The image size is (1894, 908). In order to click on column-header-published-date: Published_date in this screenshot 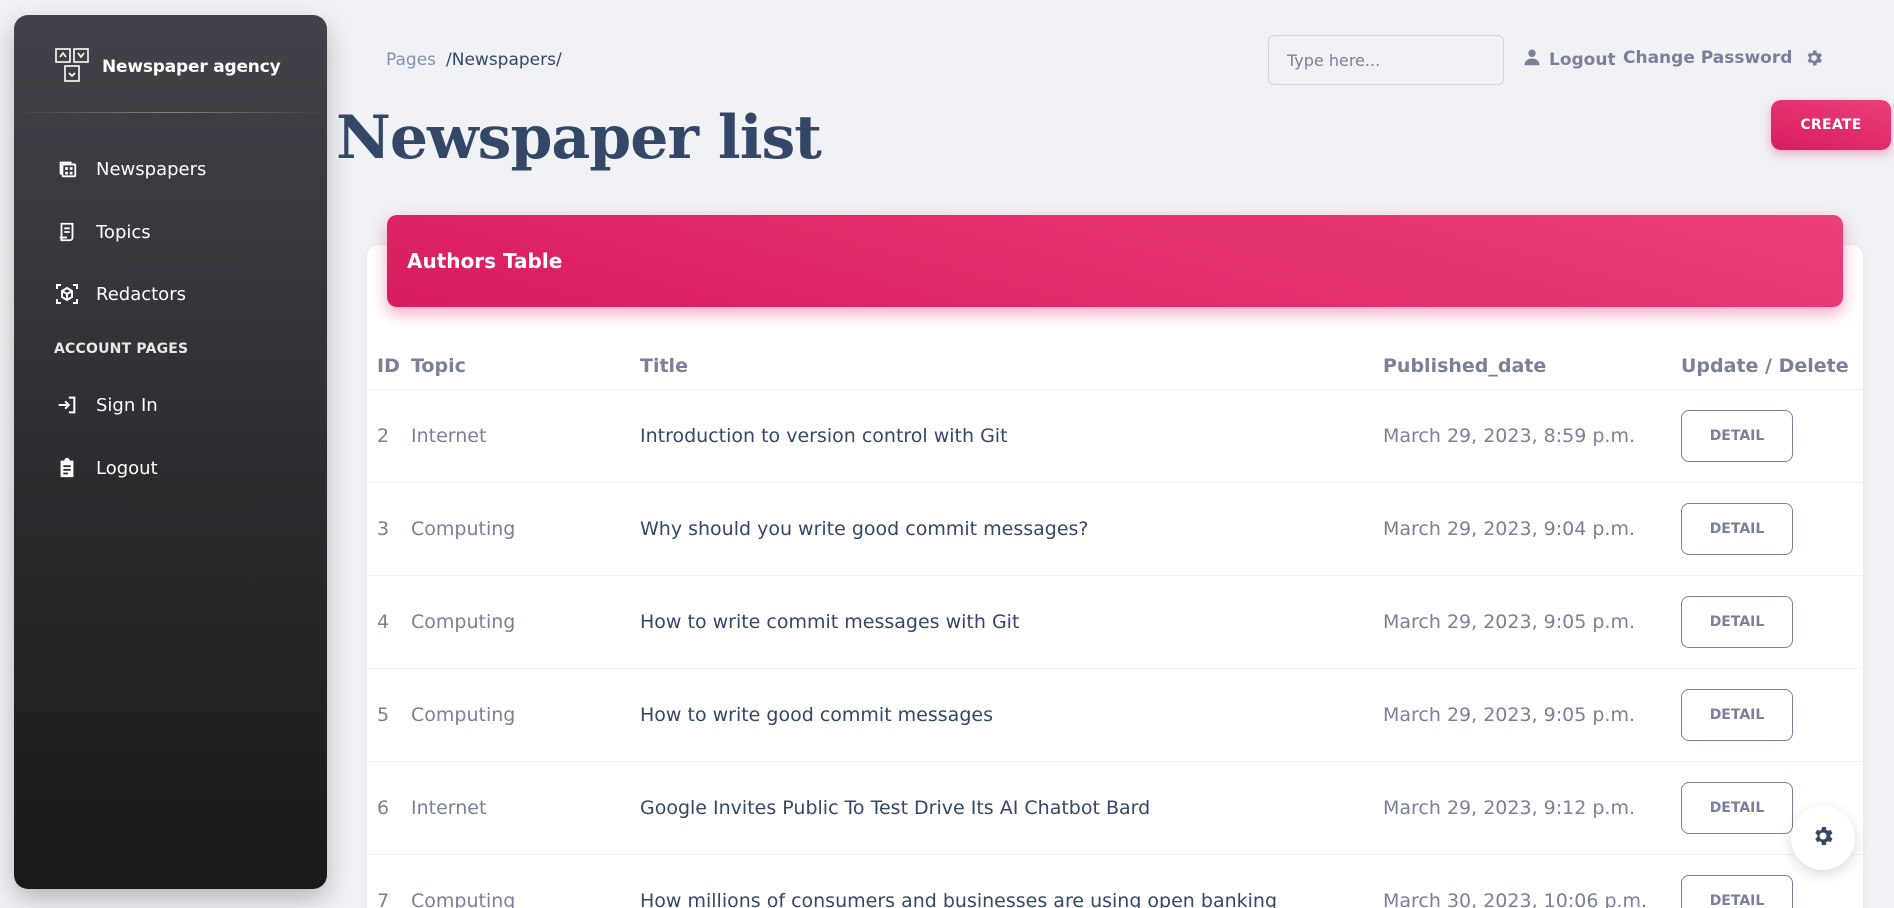, I will do `click(1532, 366)`.